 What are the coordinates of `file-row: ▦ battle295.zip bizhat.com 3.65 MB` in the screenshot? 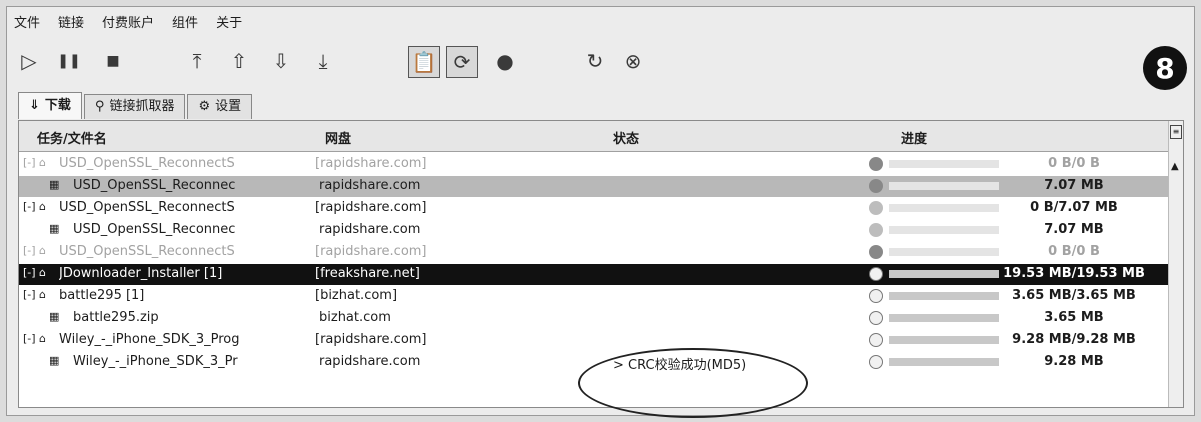 It's located at (594, 318).